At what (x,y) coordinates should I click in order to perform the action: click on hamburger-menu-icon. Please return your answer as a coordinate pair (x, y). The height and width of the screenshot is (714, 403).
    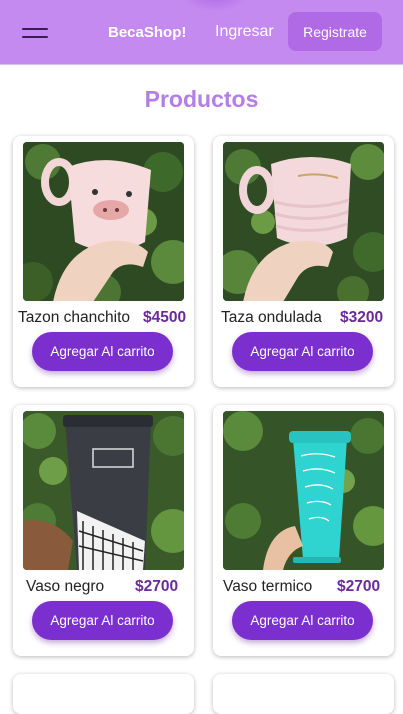
    Looking at the image, I should click on (35, 33).